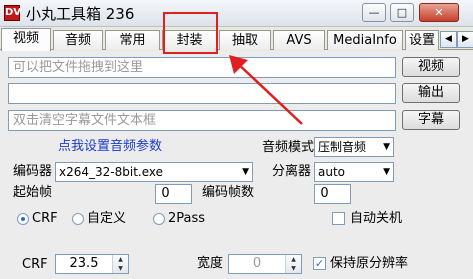 The width and height of the screenshot is (473, 279). I want to click on tab-extract: 抽取, so click(245, 40).